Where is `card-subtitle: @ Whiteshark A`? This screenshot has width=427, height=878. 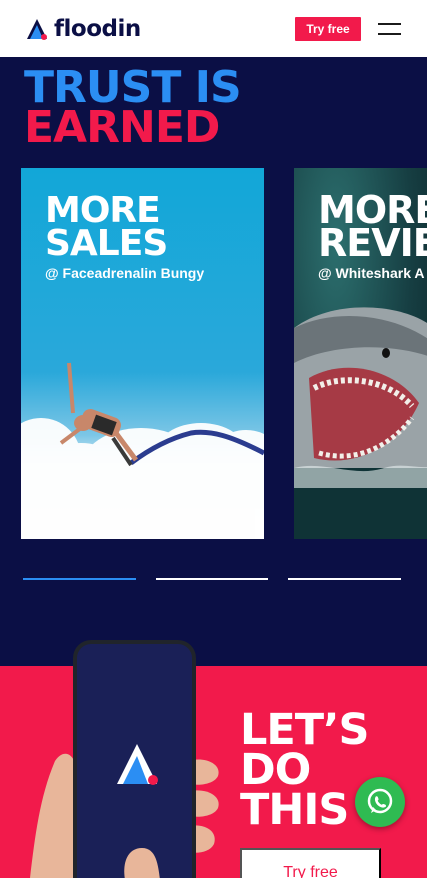 card-subtitle: @ Whiteshark A is located at coordinates (371, 273).